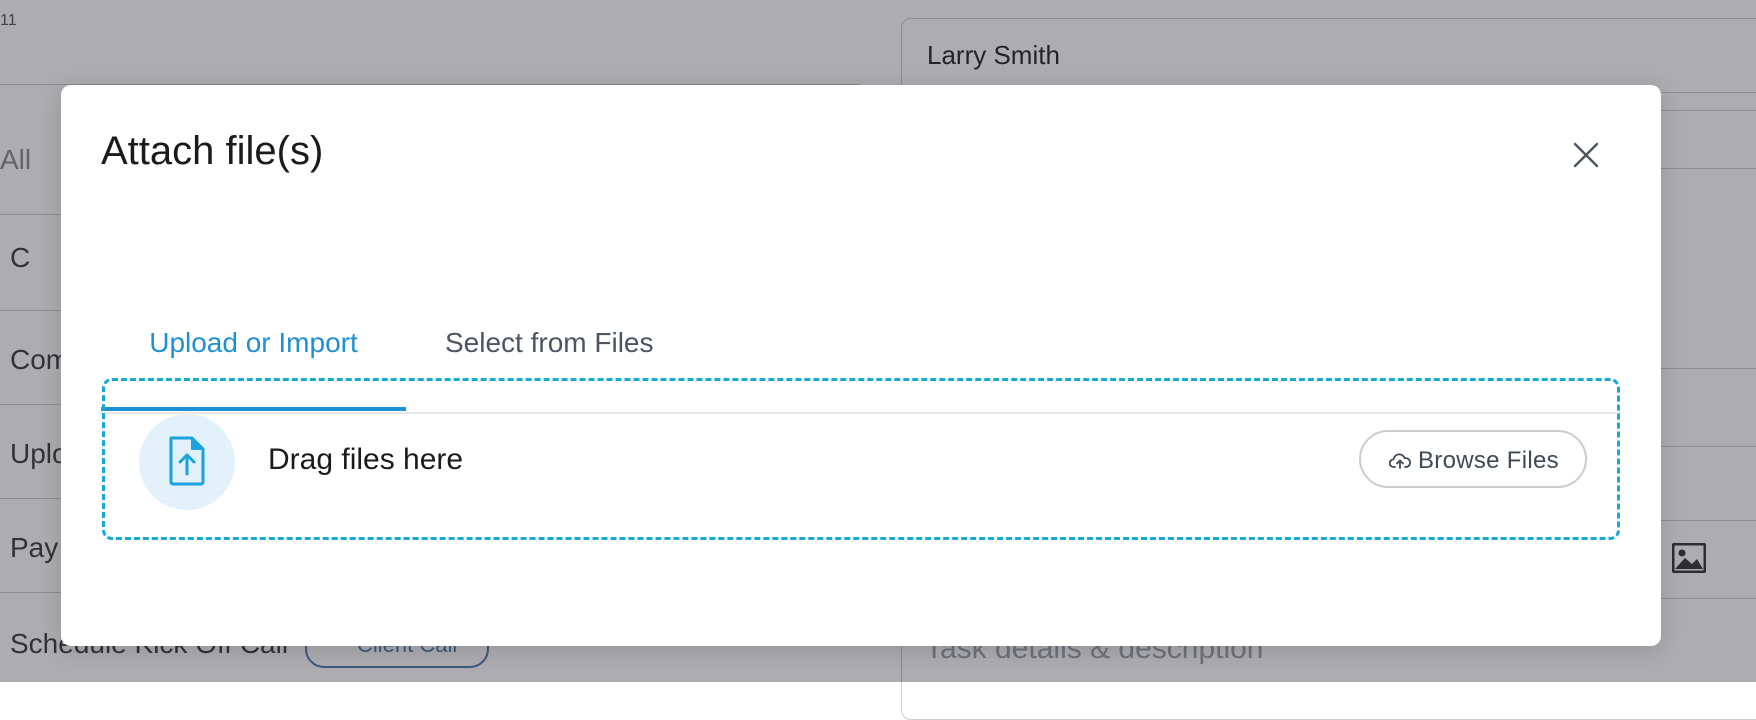 The height and width of the screenshot is (720, 1756). I want to click on close-button, so click(1586, 155).